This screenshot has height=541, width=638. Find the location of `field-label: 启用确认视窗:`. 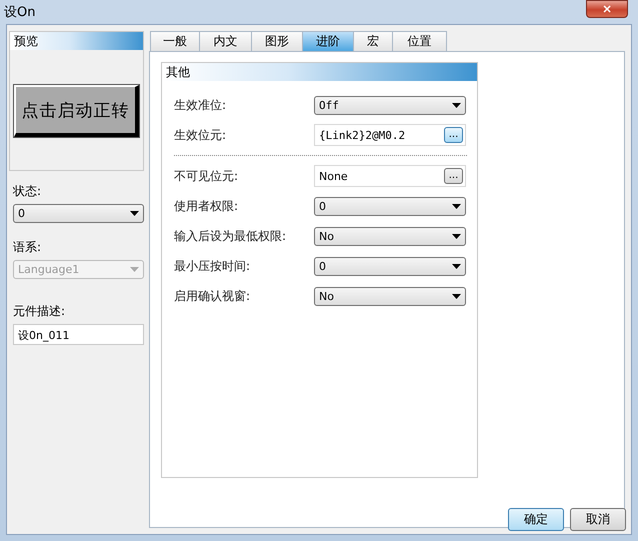

field-label: 启用确认视窗: is located at coordinates (213, 296).